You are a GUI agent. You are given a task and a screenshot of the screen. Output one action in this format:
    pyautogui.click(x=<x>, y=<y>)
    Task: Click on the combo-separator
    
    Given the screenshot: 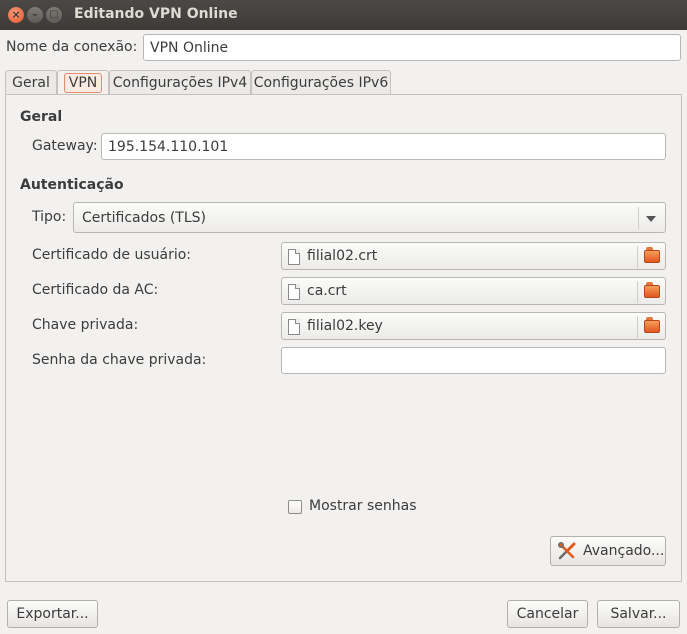 What is the action you would take?
    pyautogui.click(x=638, y=218)
    